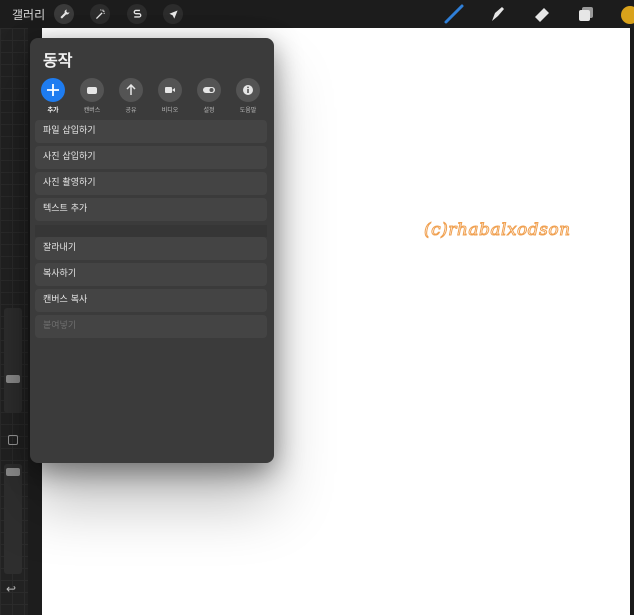 This screenshot has height=615, width=634. I want to click on insert-photo-item: 사진 삽입하기, so click(151, 157).